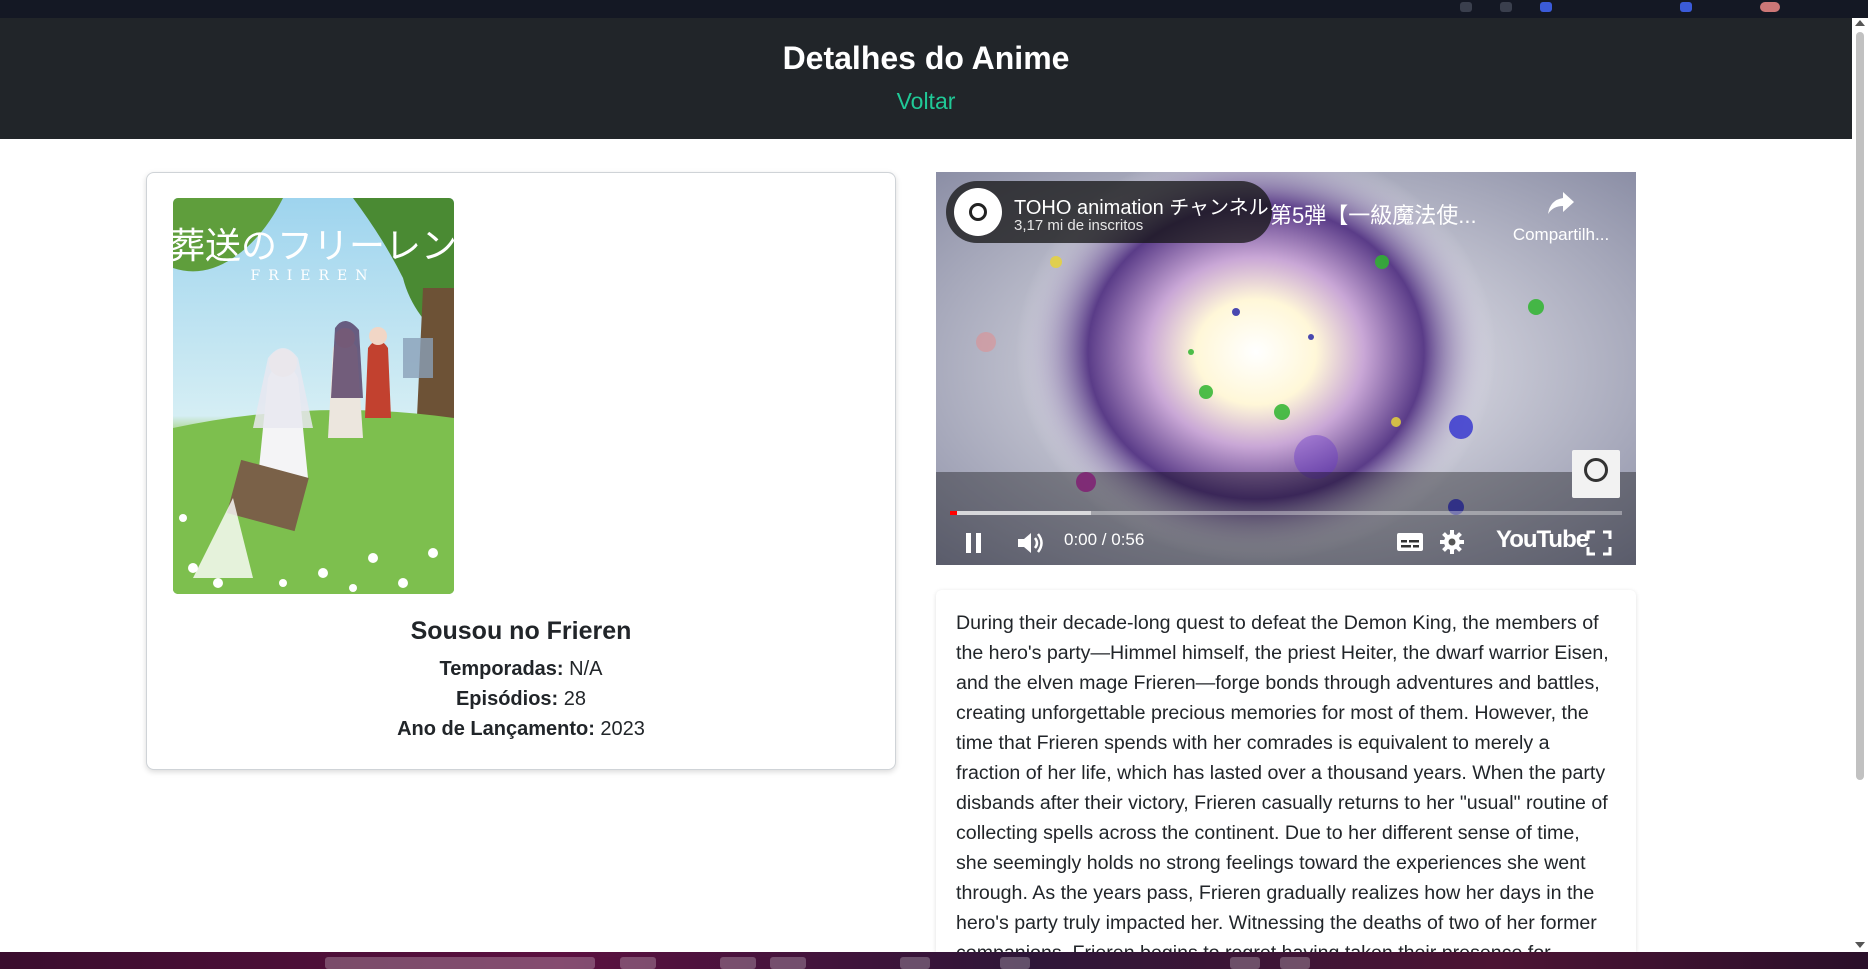  I want to click on progress-played, so click(953, 513).